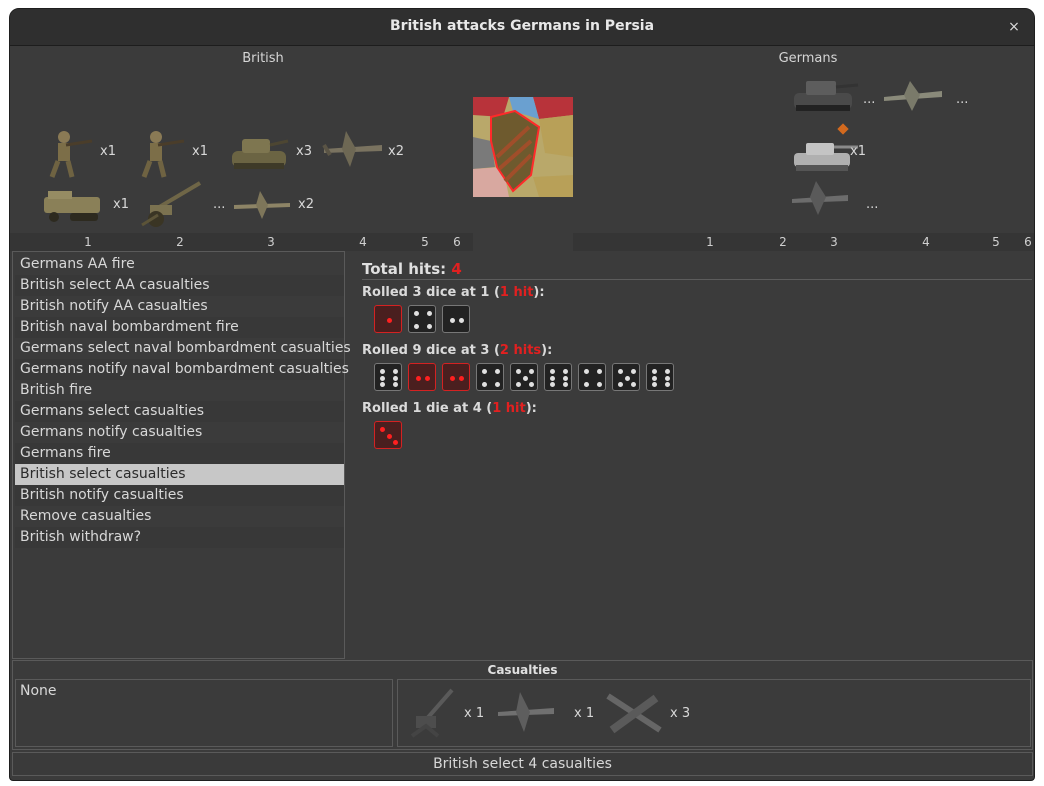 Image resolution: width=1044 pixels, height=786 pixels. Describe the element at coordinates (179, 285) in the screenshot. I see `battle-step-item: British select AA casualties` at that location.